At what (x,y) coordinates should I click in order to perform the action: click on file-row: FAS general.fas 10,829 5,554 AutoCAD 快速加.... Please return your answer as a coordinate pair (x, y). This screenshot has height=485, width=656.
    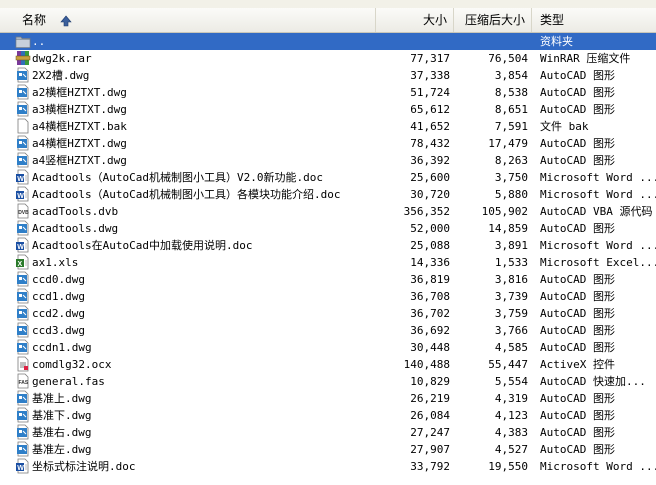
    Looking at the image, I should click on (328, 381).